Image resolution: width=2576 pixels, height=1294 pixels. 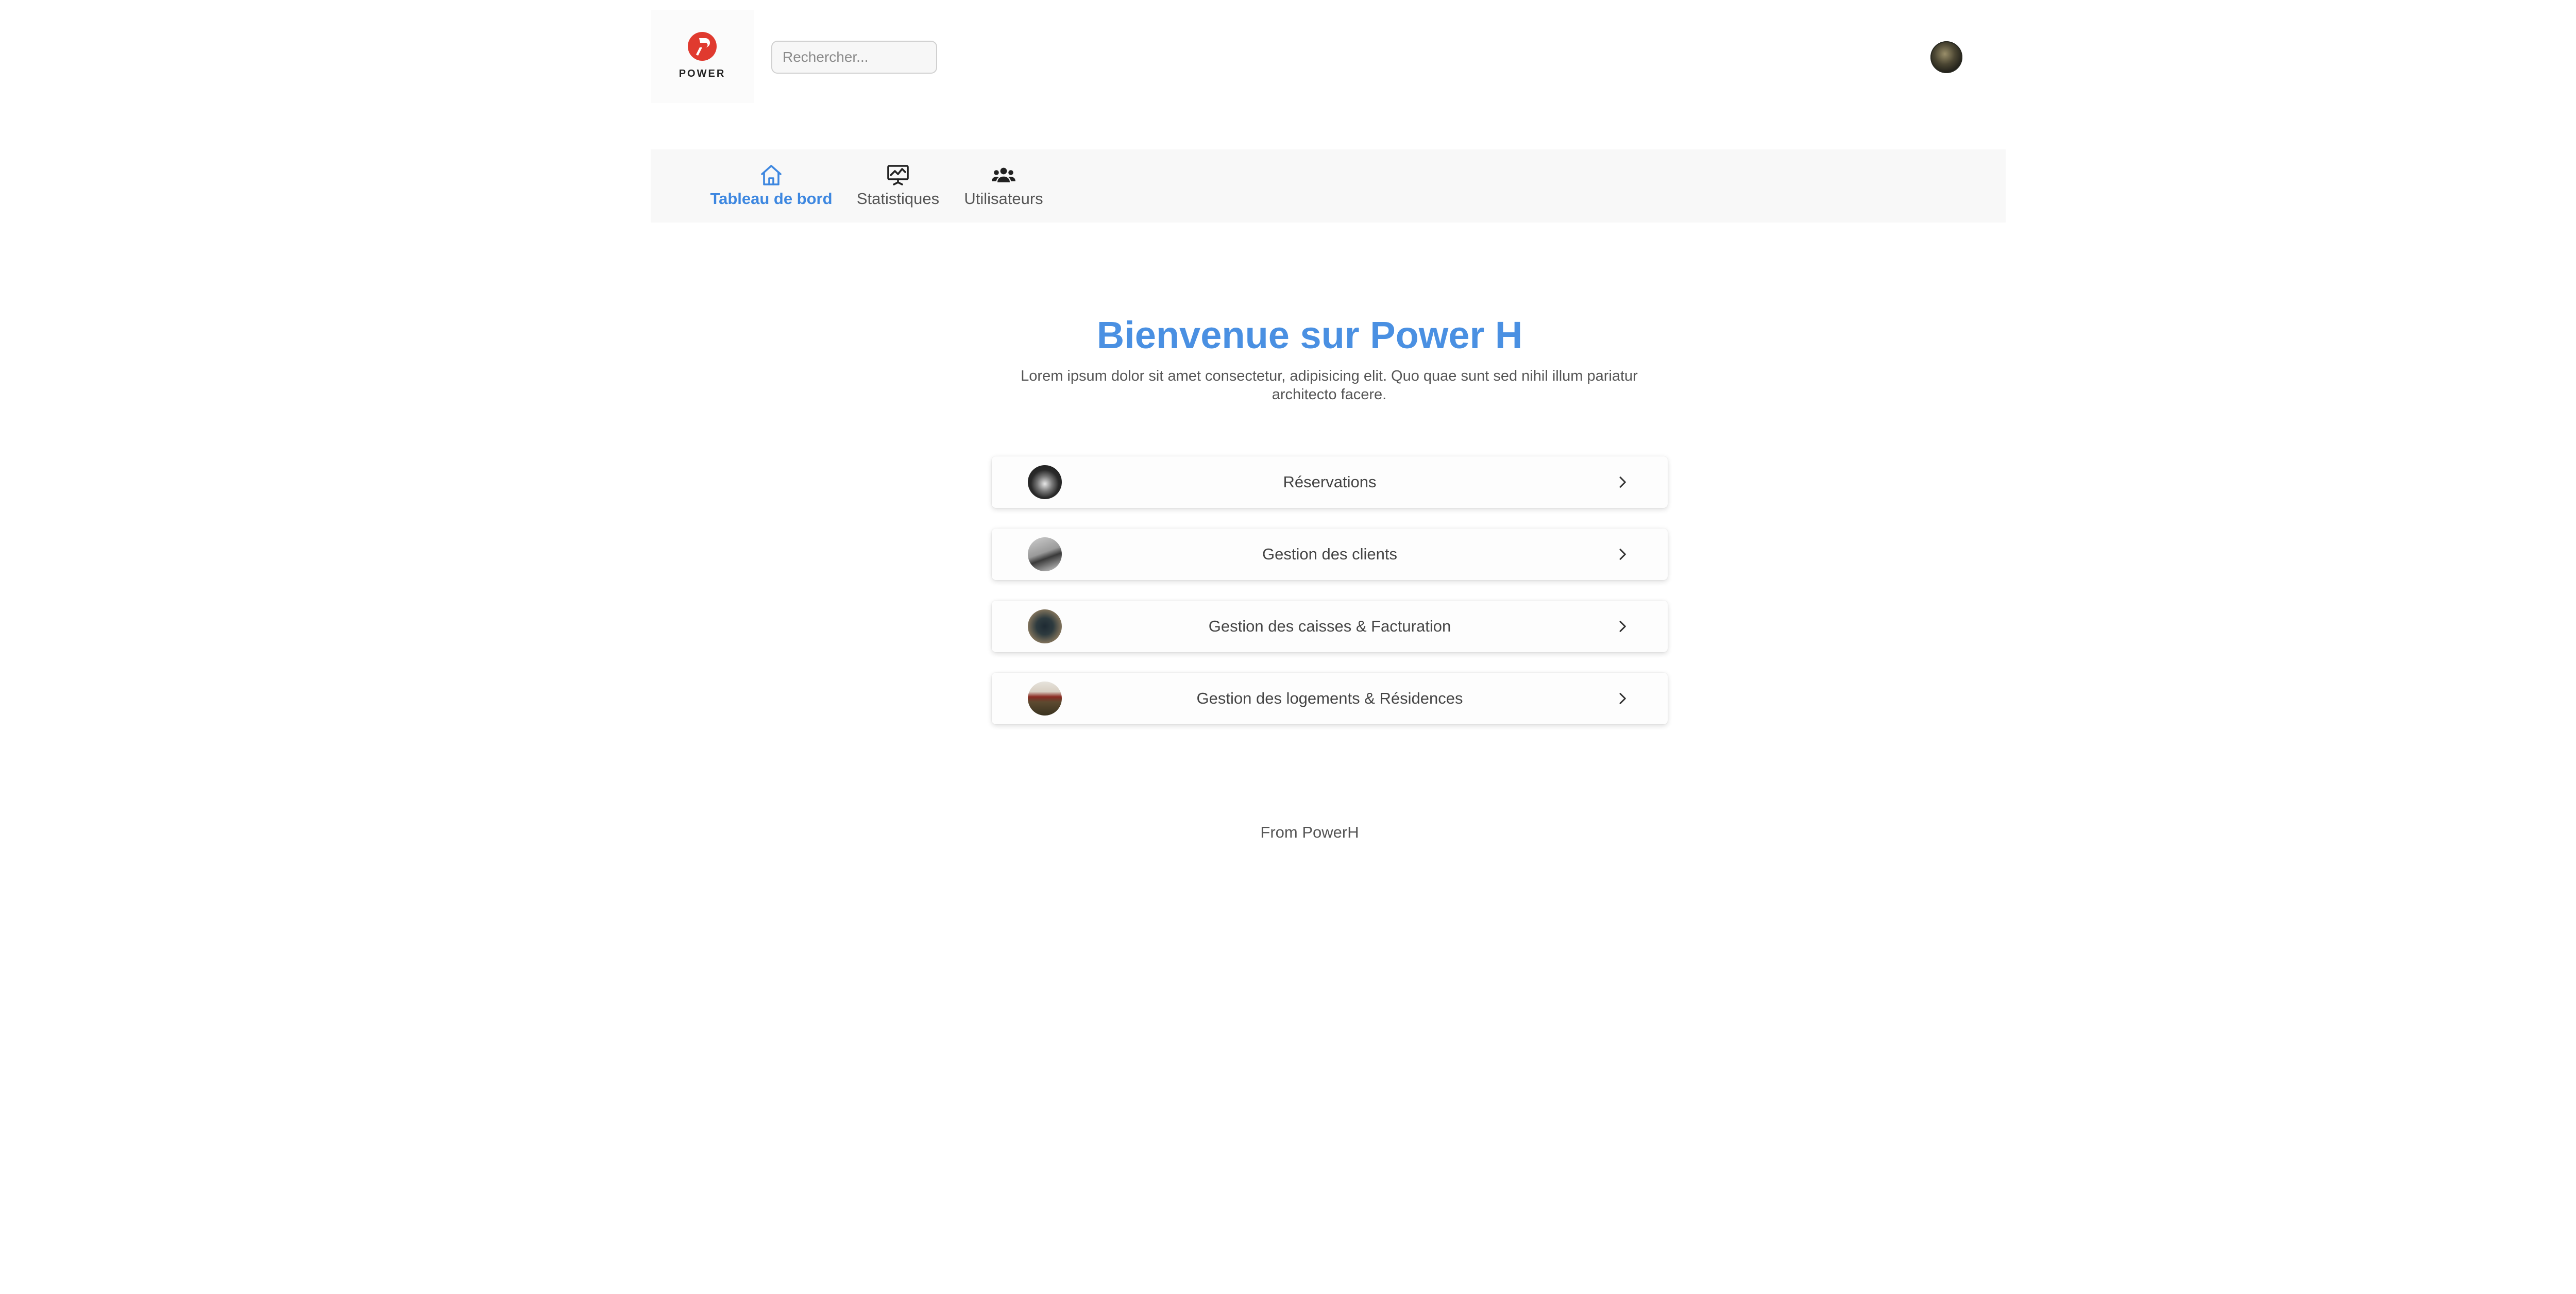 I want to click on card-label: Gestion des logements & Résidences, so click(x=1329, y=698).